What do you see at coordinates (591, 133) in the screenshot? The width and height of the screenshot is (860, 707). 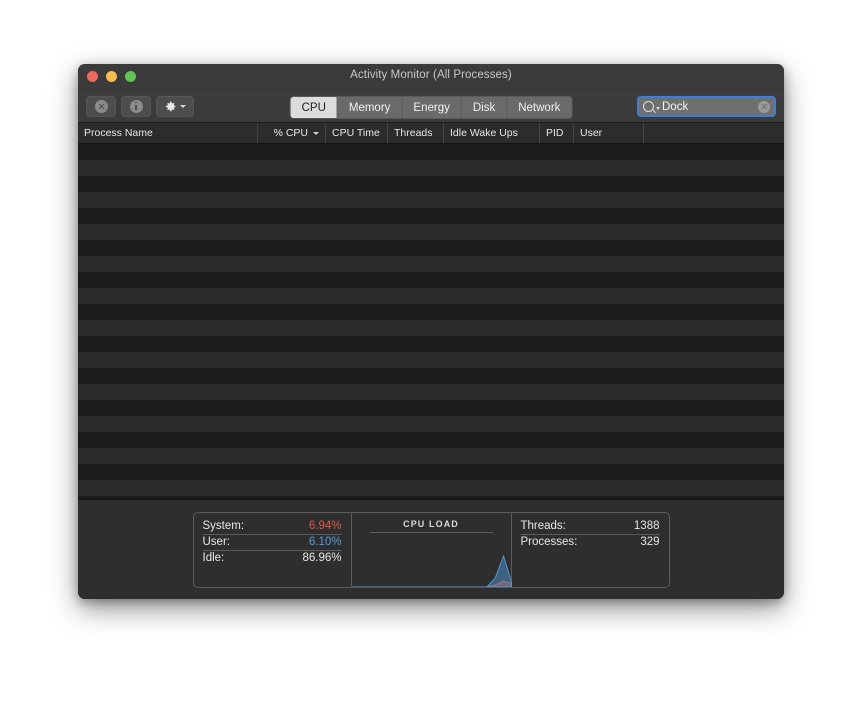 I see `column-label: User` at bounding box center [591, 133].